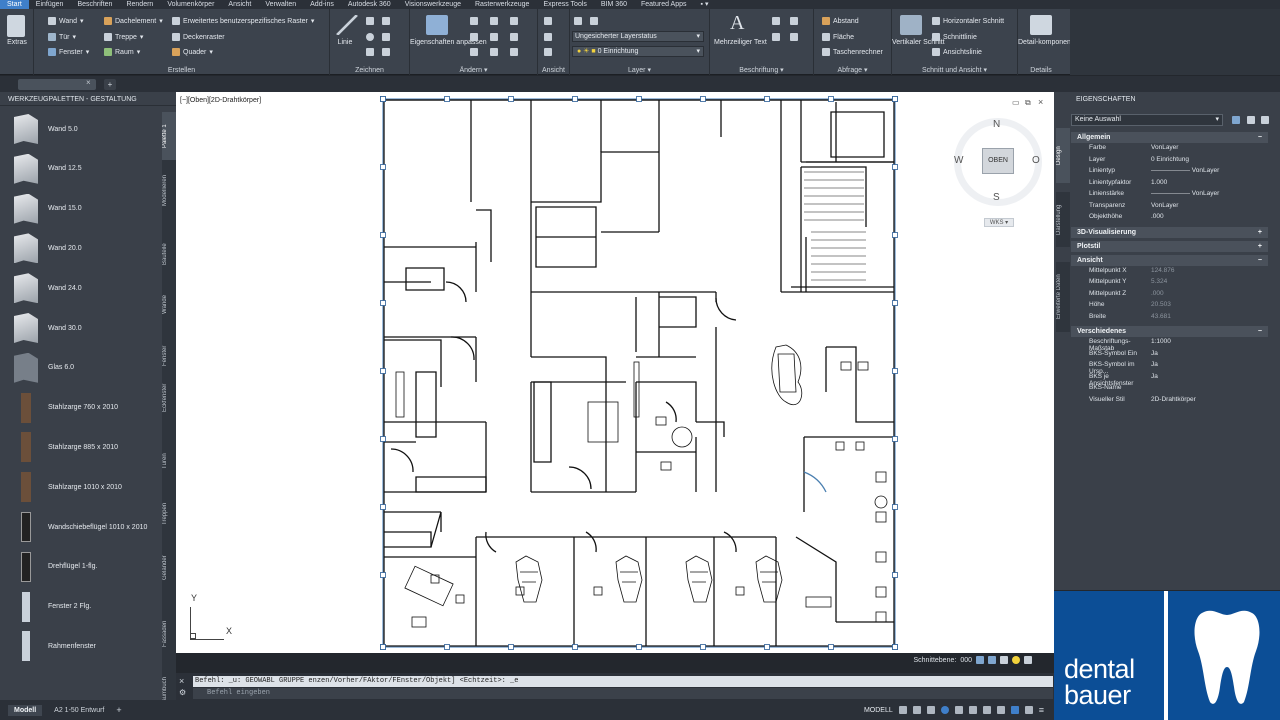 The image size is (1280, 720). What do you see at coordinates (548, 37) in the screenshot?
I see `pan-icon` at bounding box center [548, 37].